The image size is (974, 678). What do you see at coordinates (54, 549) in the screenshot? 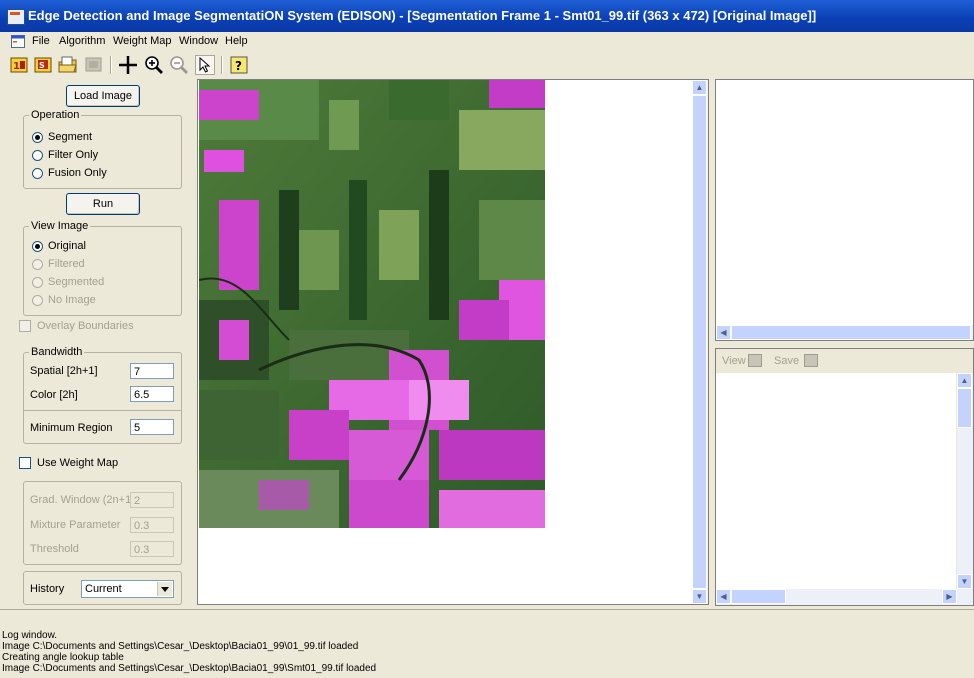
I see `threshold-label: Threshold` at bounding box center [54, 549].